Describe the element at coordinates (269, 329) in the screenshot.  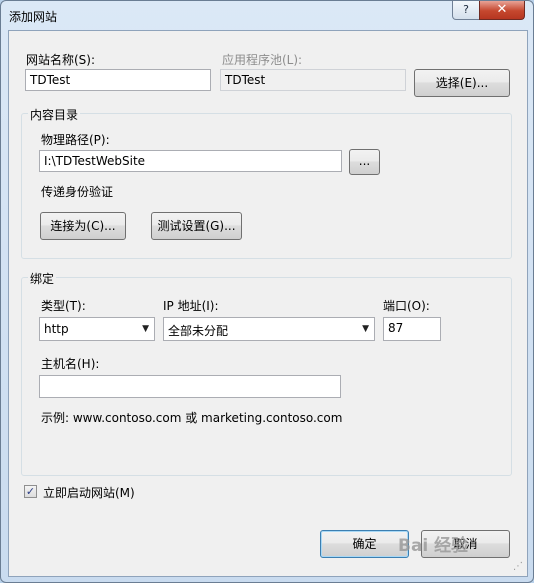
I see `ip-address-select: 全部未分配 ▼` at that location.